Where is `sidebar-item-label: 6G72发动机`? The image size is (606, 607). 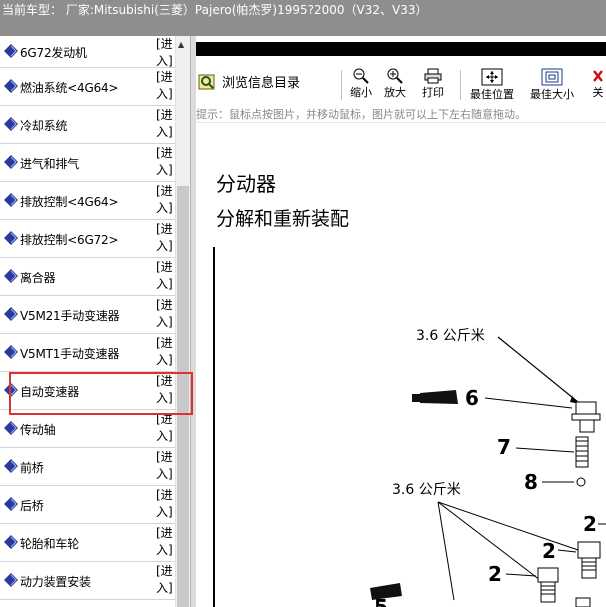 sidebar-item-label: 6G72发动机 is located at coordinates (53, 53).